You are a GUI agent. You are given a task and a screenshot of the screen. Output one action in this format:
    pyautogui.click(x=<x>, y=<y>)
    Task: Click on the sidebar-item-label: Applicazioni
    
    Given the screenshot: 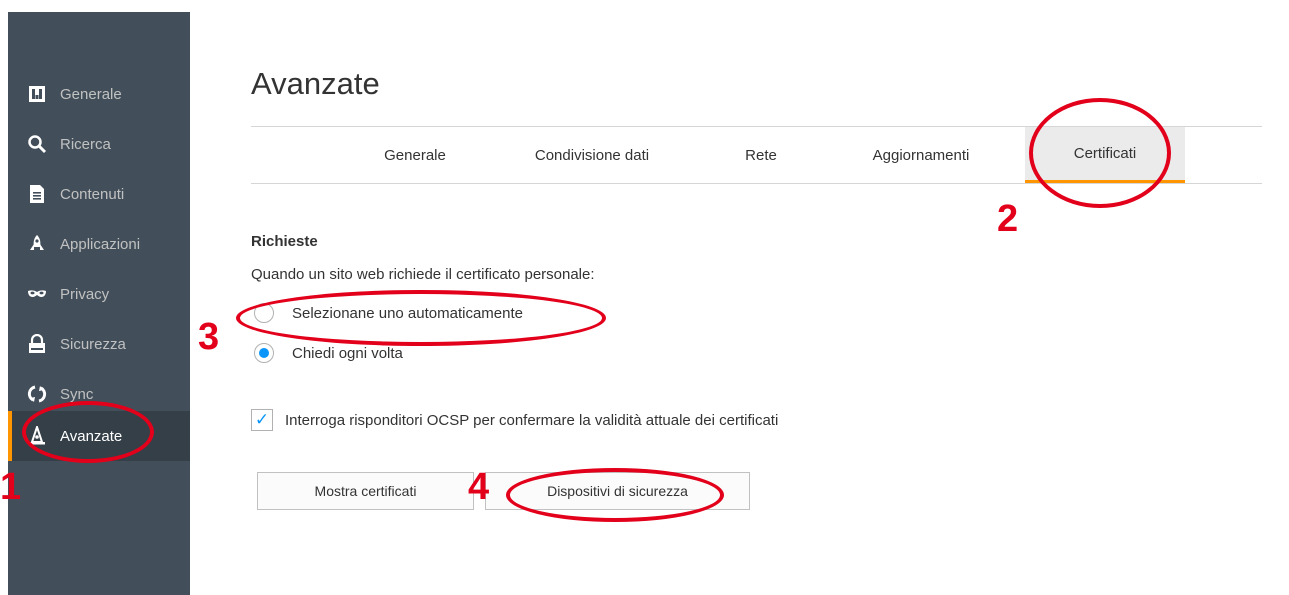 What is the action you would take?
    pyautogui.click(x=100, y=244)
    